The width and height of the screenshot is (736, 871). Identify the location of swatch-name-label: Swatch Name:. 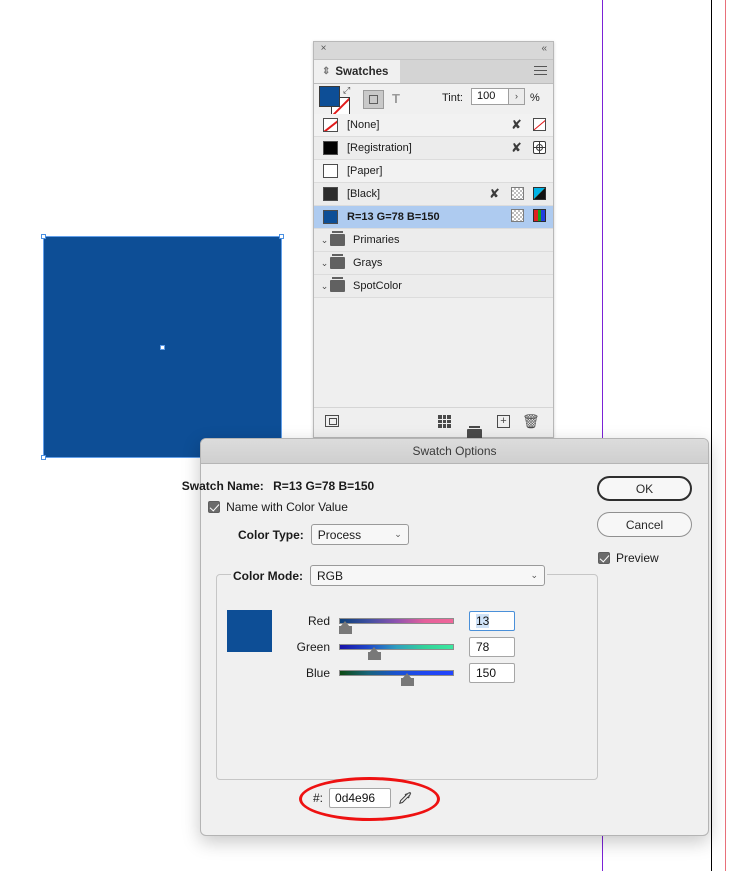
(222, 486).